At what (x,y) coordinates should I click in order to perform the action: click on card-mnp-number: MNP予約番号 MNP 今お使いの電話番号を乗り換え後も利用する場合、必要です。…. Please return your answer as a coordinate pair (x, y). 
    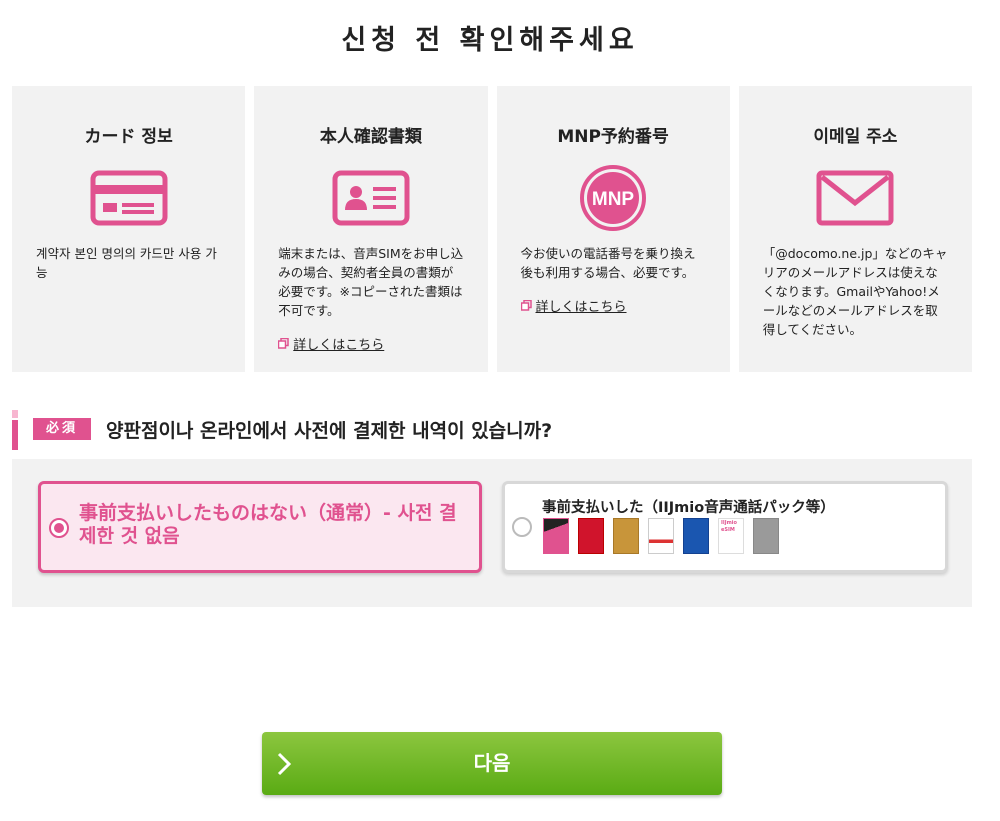
    Looking at the image, I should click on (613, 229).